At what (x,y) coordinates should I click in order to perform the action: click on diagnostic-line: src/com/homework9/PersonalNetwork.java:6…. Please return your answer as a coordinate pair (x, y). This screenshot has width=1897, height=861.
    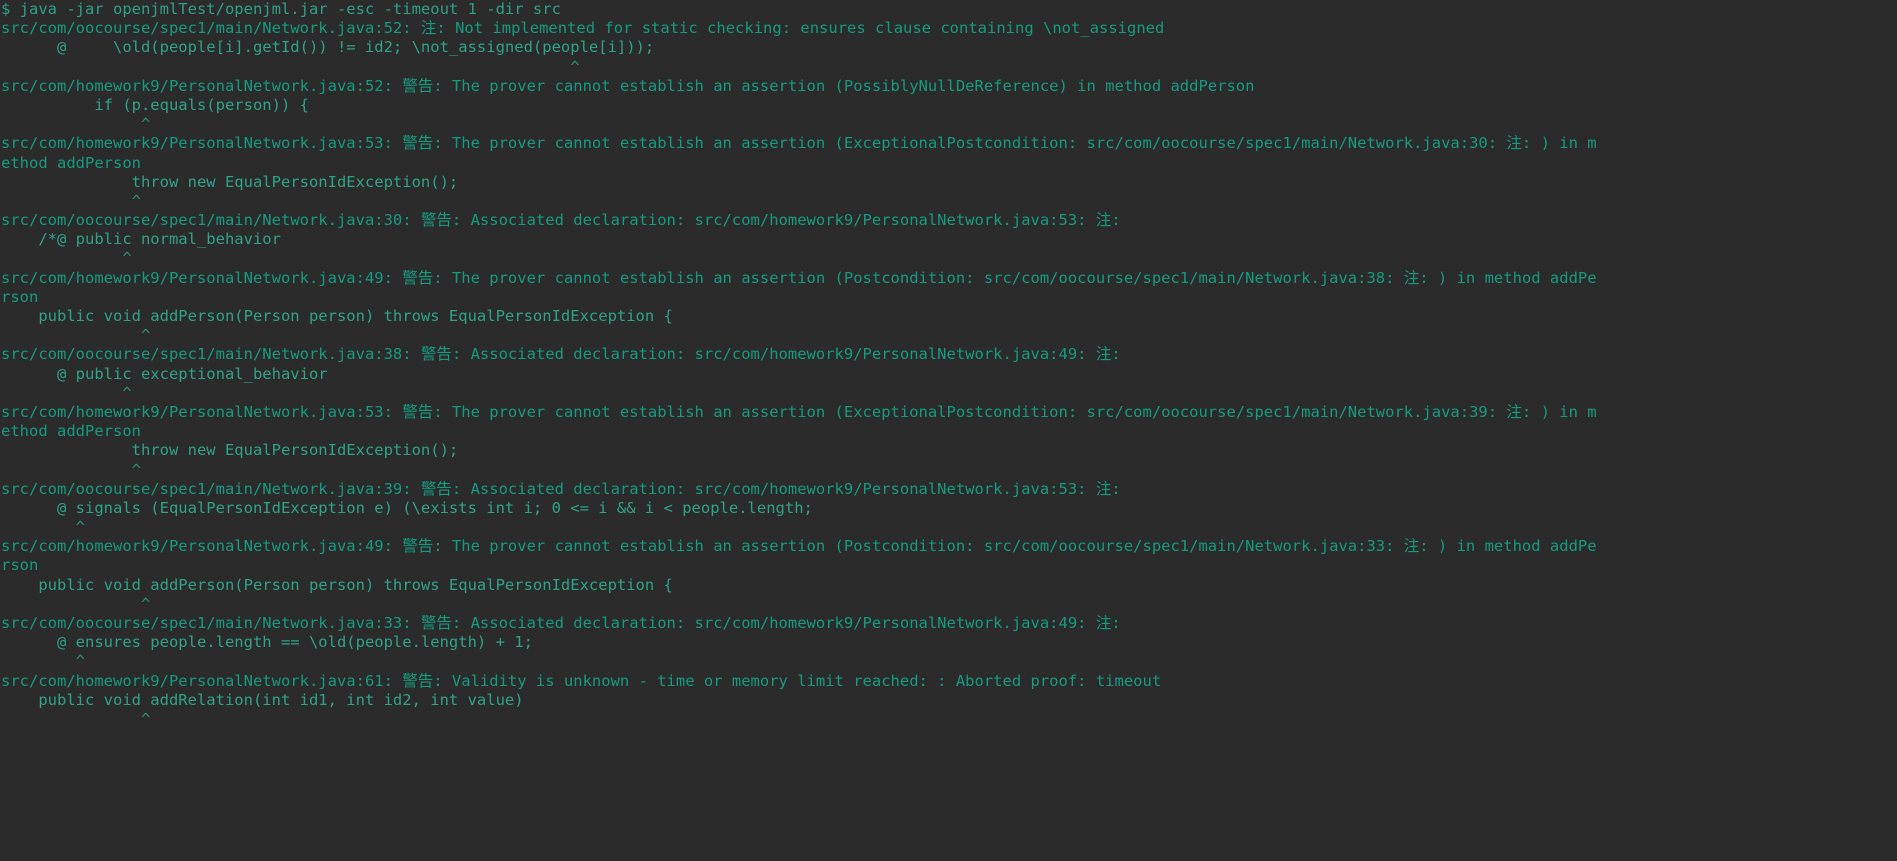
    Looking at the image, I should click on (581, 680).